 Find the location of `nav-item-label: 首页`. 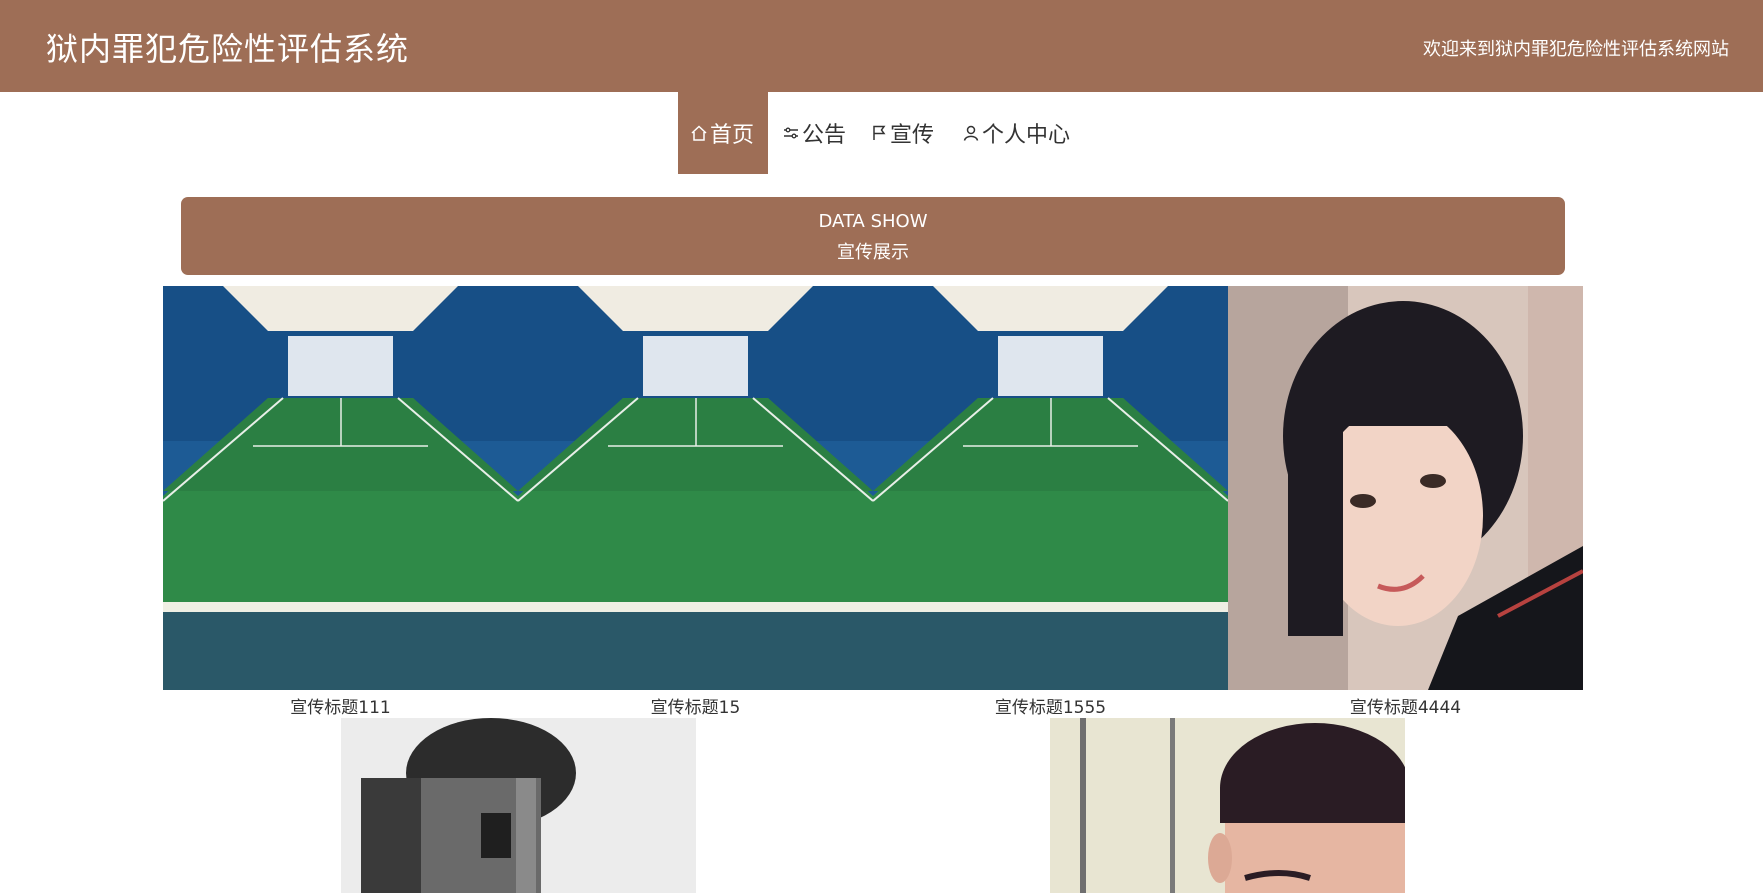

nav-item-label: 首页 is located at coordinates (732, 135).